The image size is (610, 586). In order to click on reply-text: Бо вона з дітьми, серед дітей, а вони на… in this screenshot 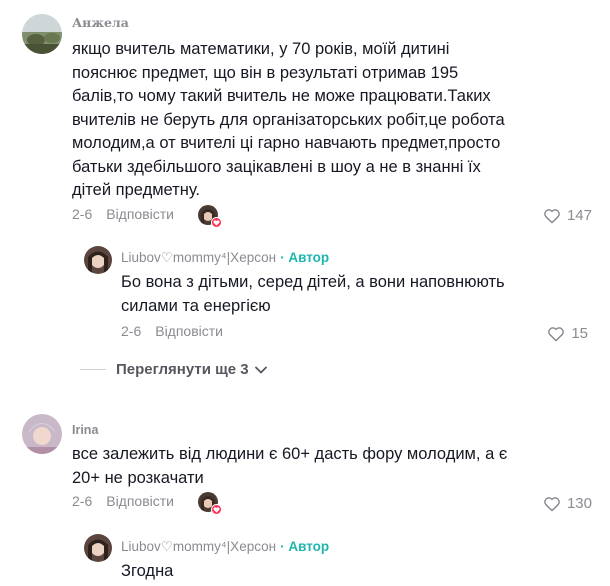, I will do `click(313, 294)`.